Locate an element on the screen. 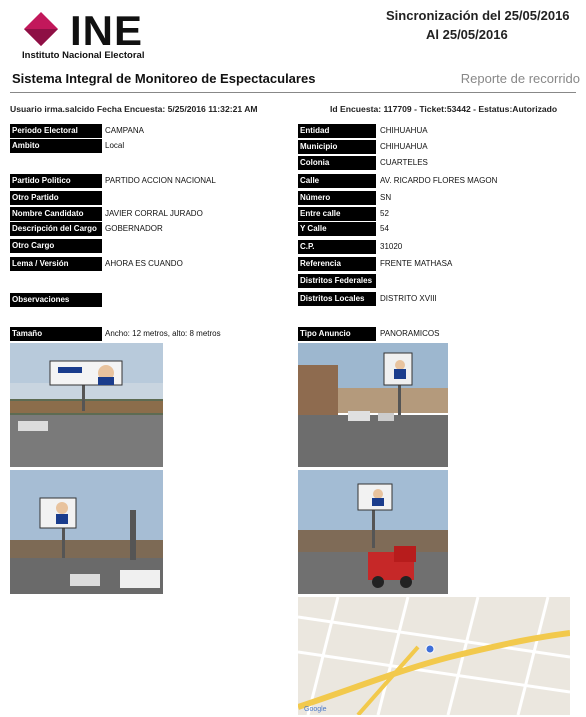 The width and height of the screenshot is (586, 717). field-label-otro-cargo: Otro Cargo is located at coordinates (56, 246).